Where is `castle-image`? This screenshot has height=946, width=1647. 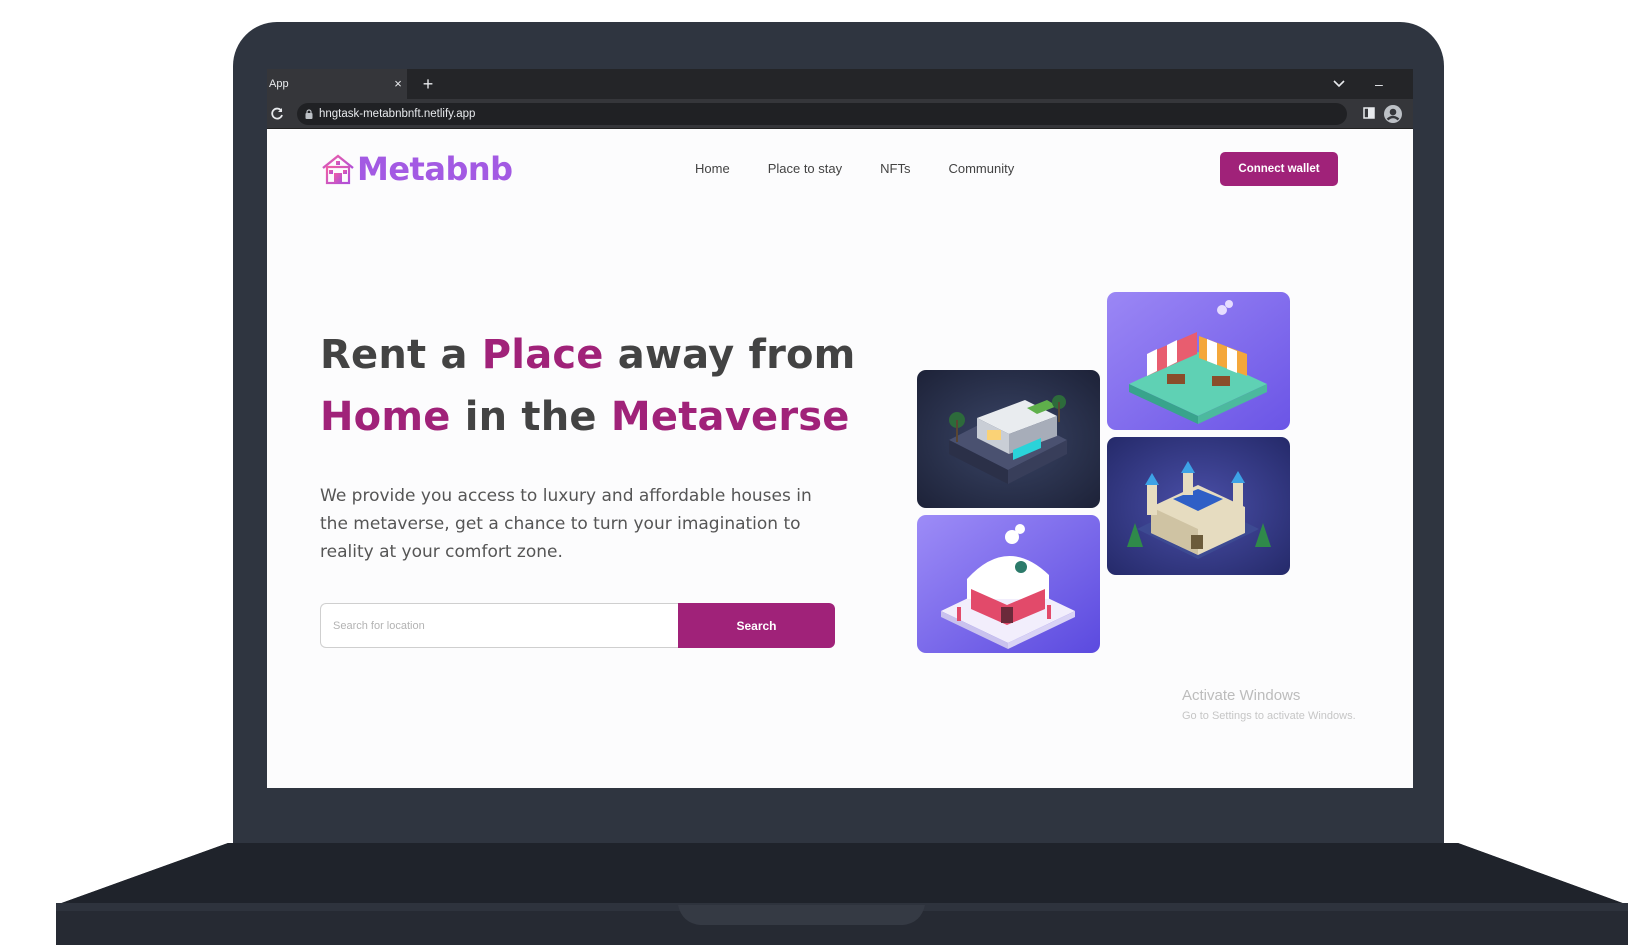
castle-image is located at coordinates (1198, 506).